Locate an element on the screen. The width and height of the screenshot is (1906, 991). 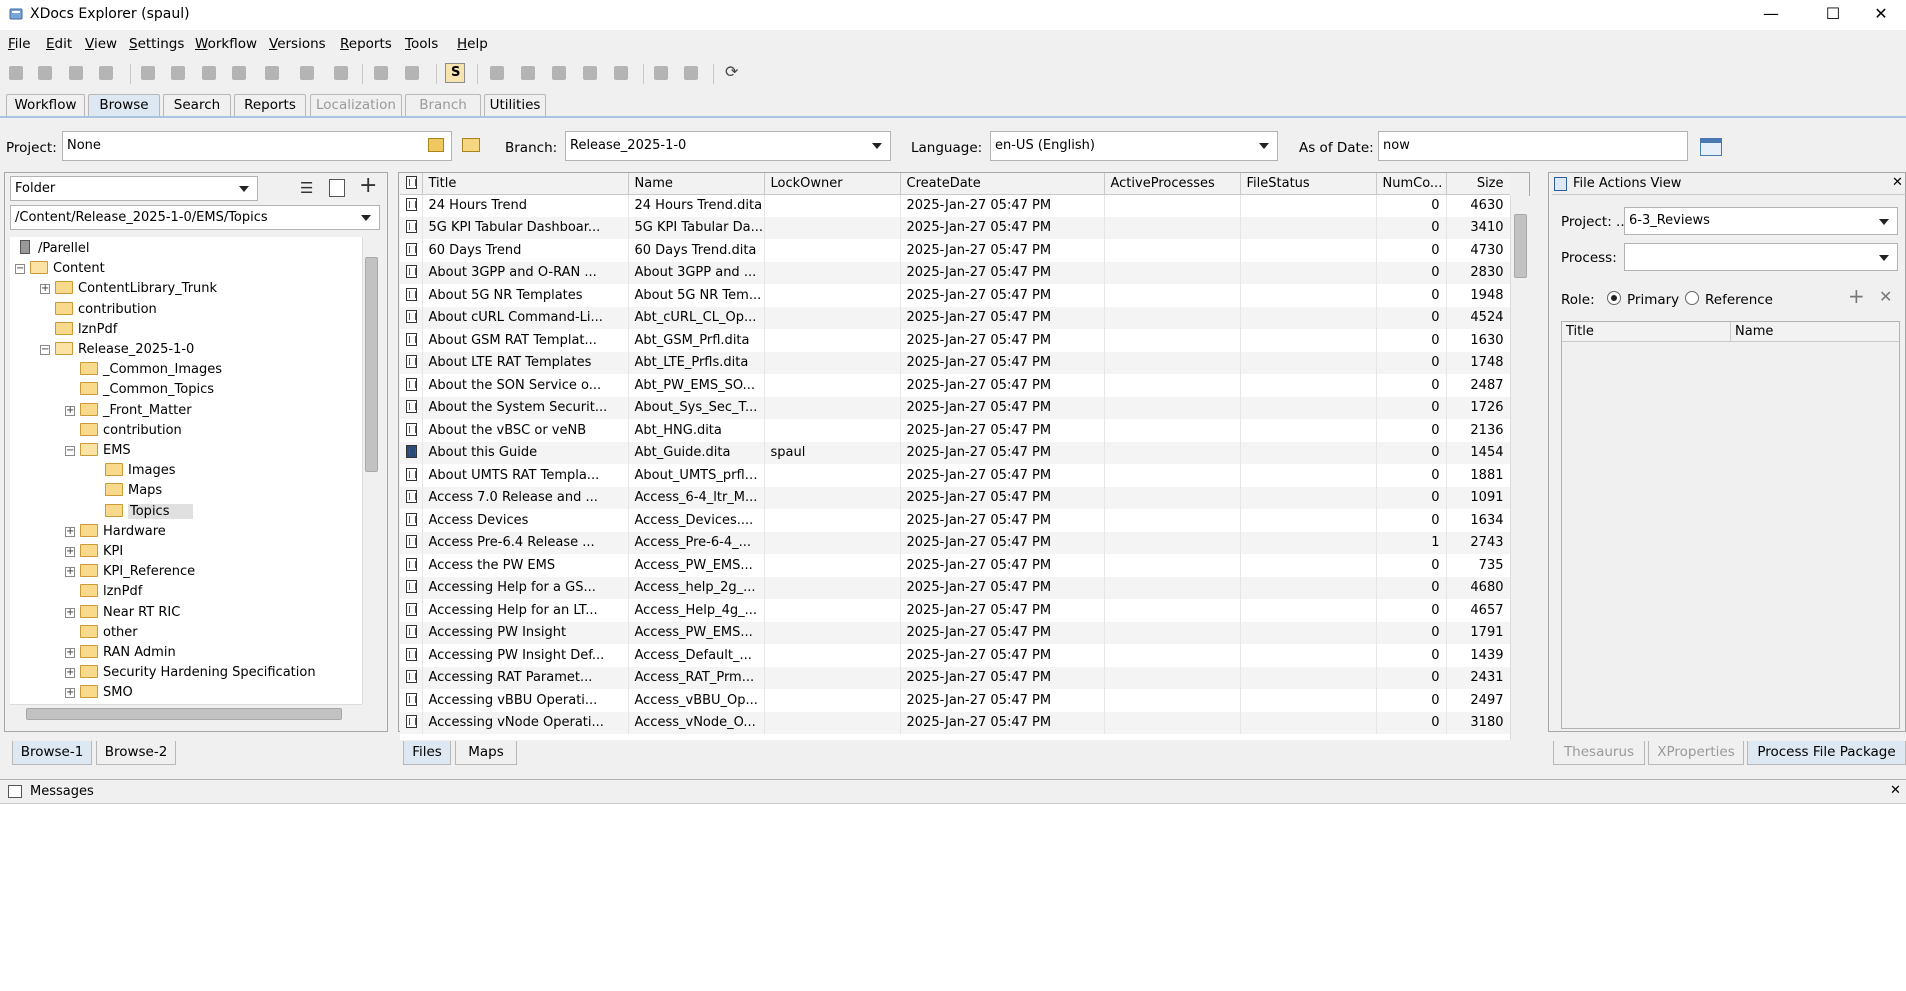
menu-workflow: Workflow is located at coordinates (226, 44).